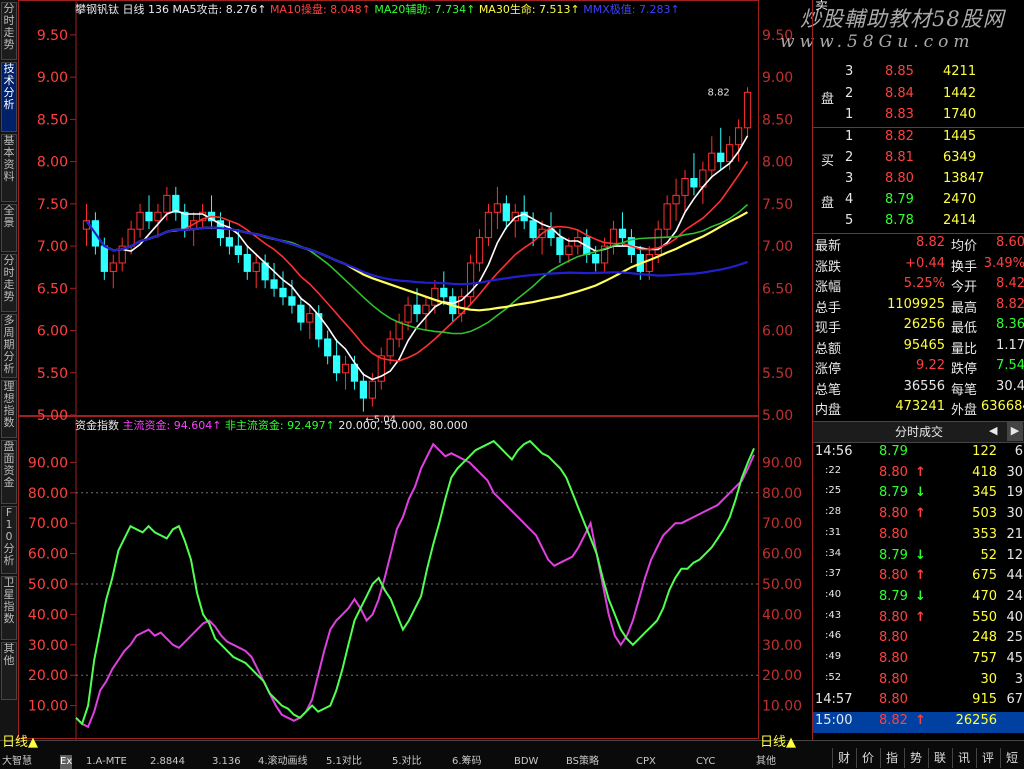 This screenshot has width=1024, height=769. Describe the element at coordinates (1015, 431) in the screenshot. I see `ticks-next-icon: ▶` at that location.